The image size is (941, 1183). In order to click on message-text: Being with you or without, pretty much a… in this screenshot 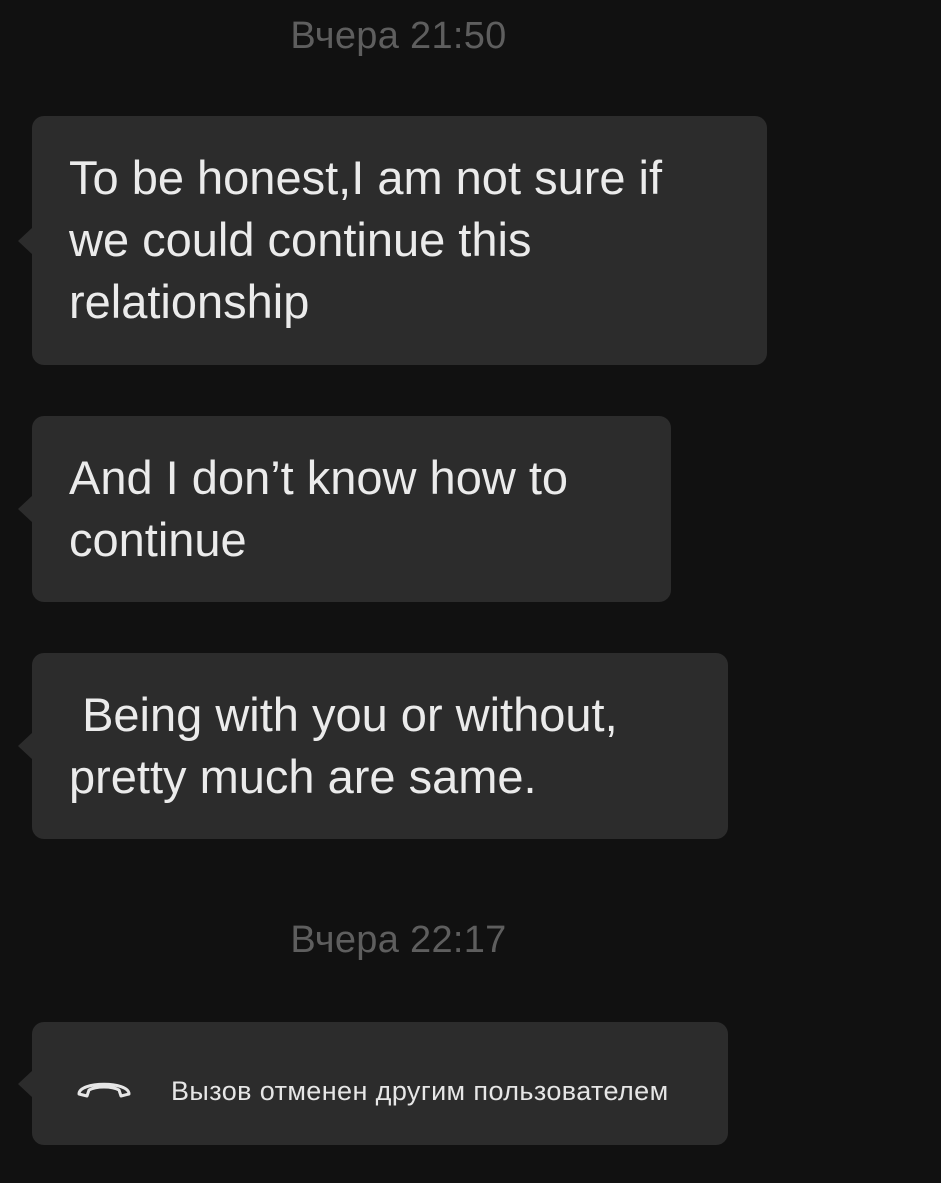, I will do `click(343, 745)`.